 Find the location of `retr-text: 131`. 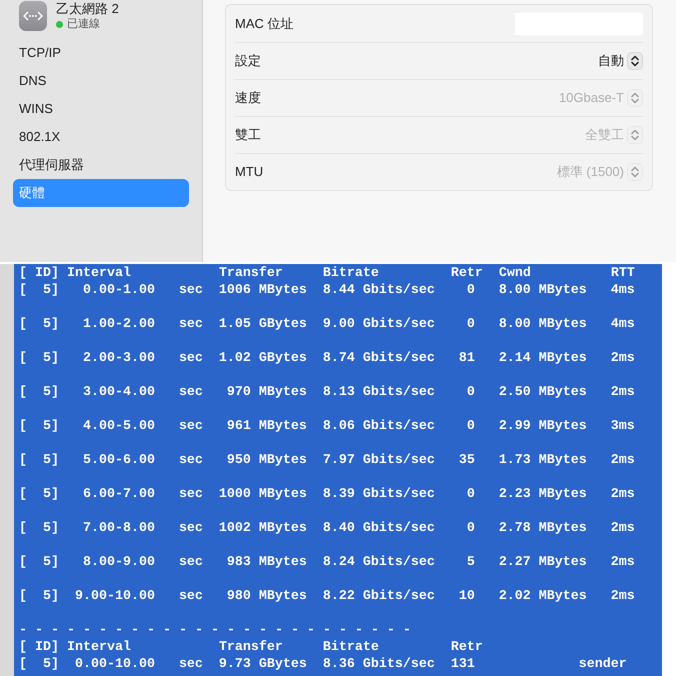

retr-text: 131 is located at coordinates (462, 664).